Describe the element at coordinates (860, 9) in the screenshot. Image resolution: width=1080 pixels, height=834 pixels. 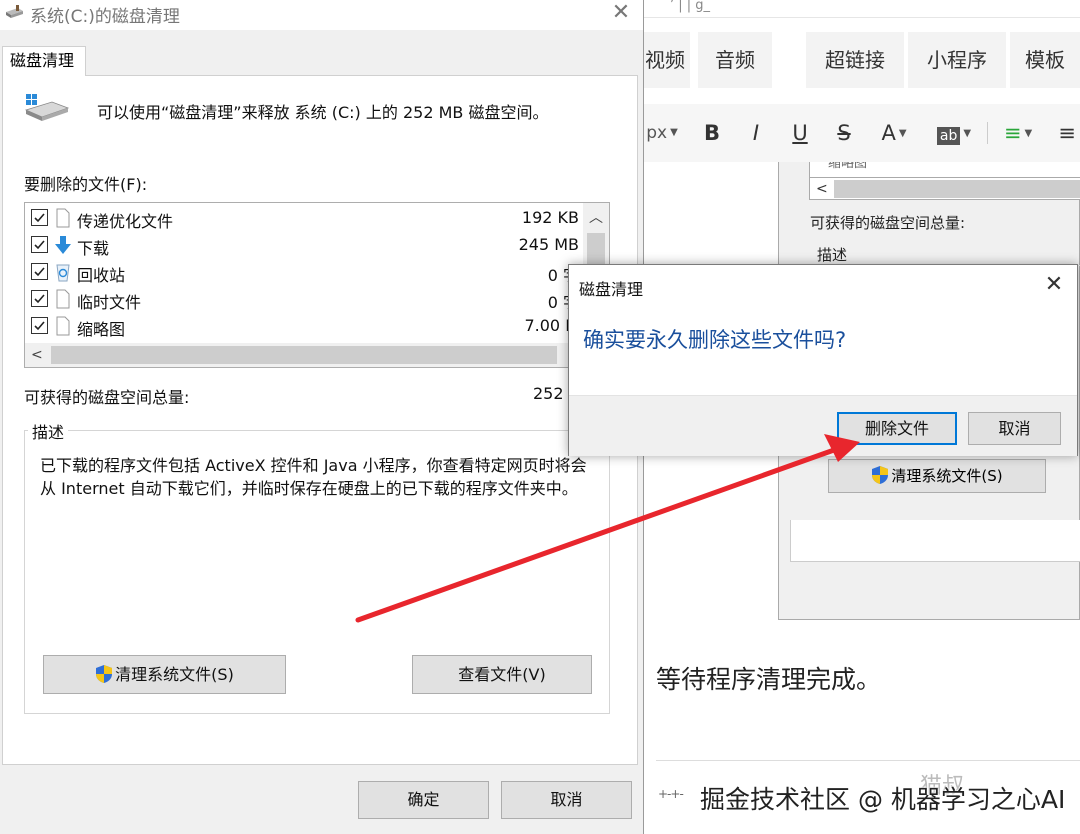
I see `editor-top-strip: ’ | | g_` at that location.